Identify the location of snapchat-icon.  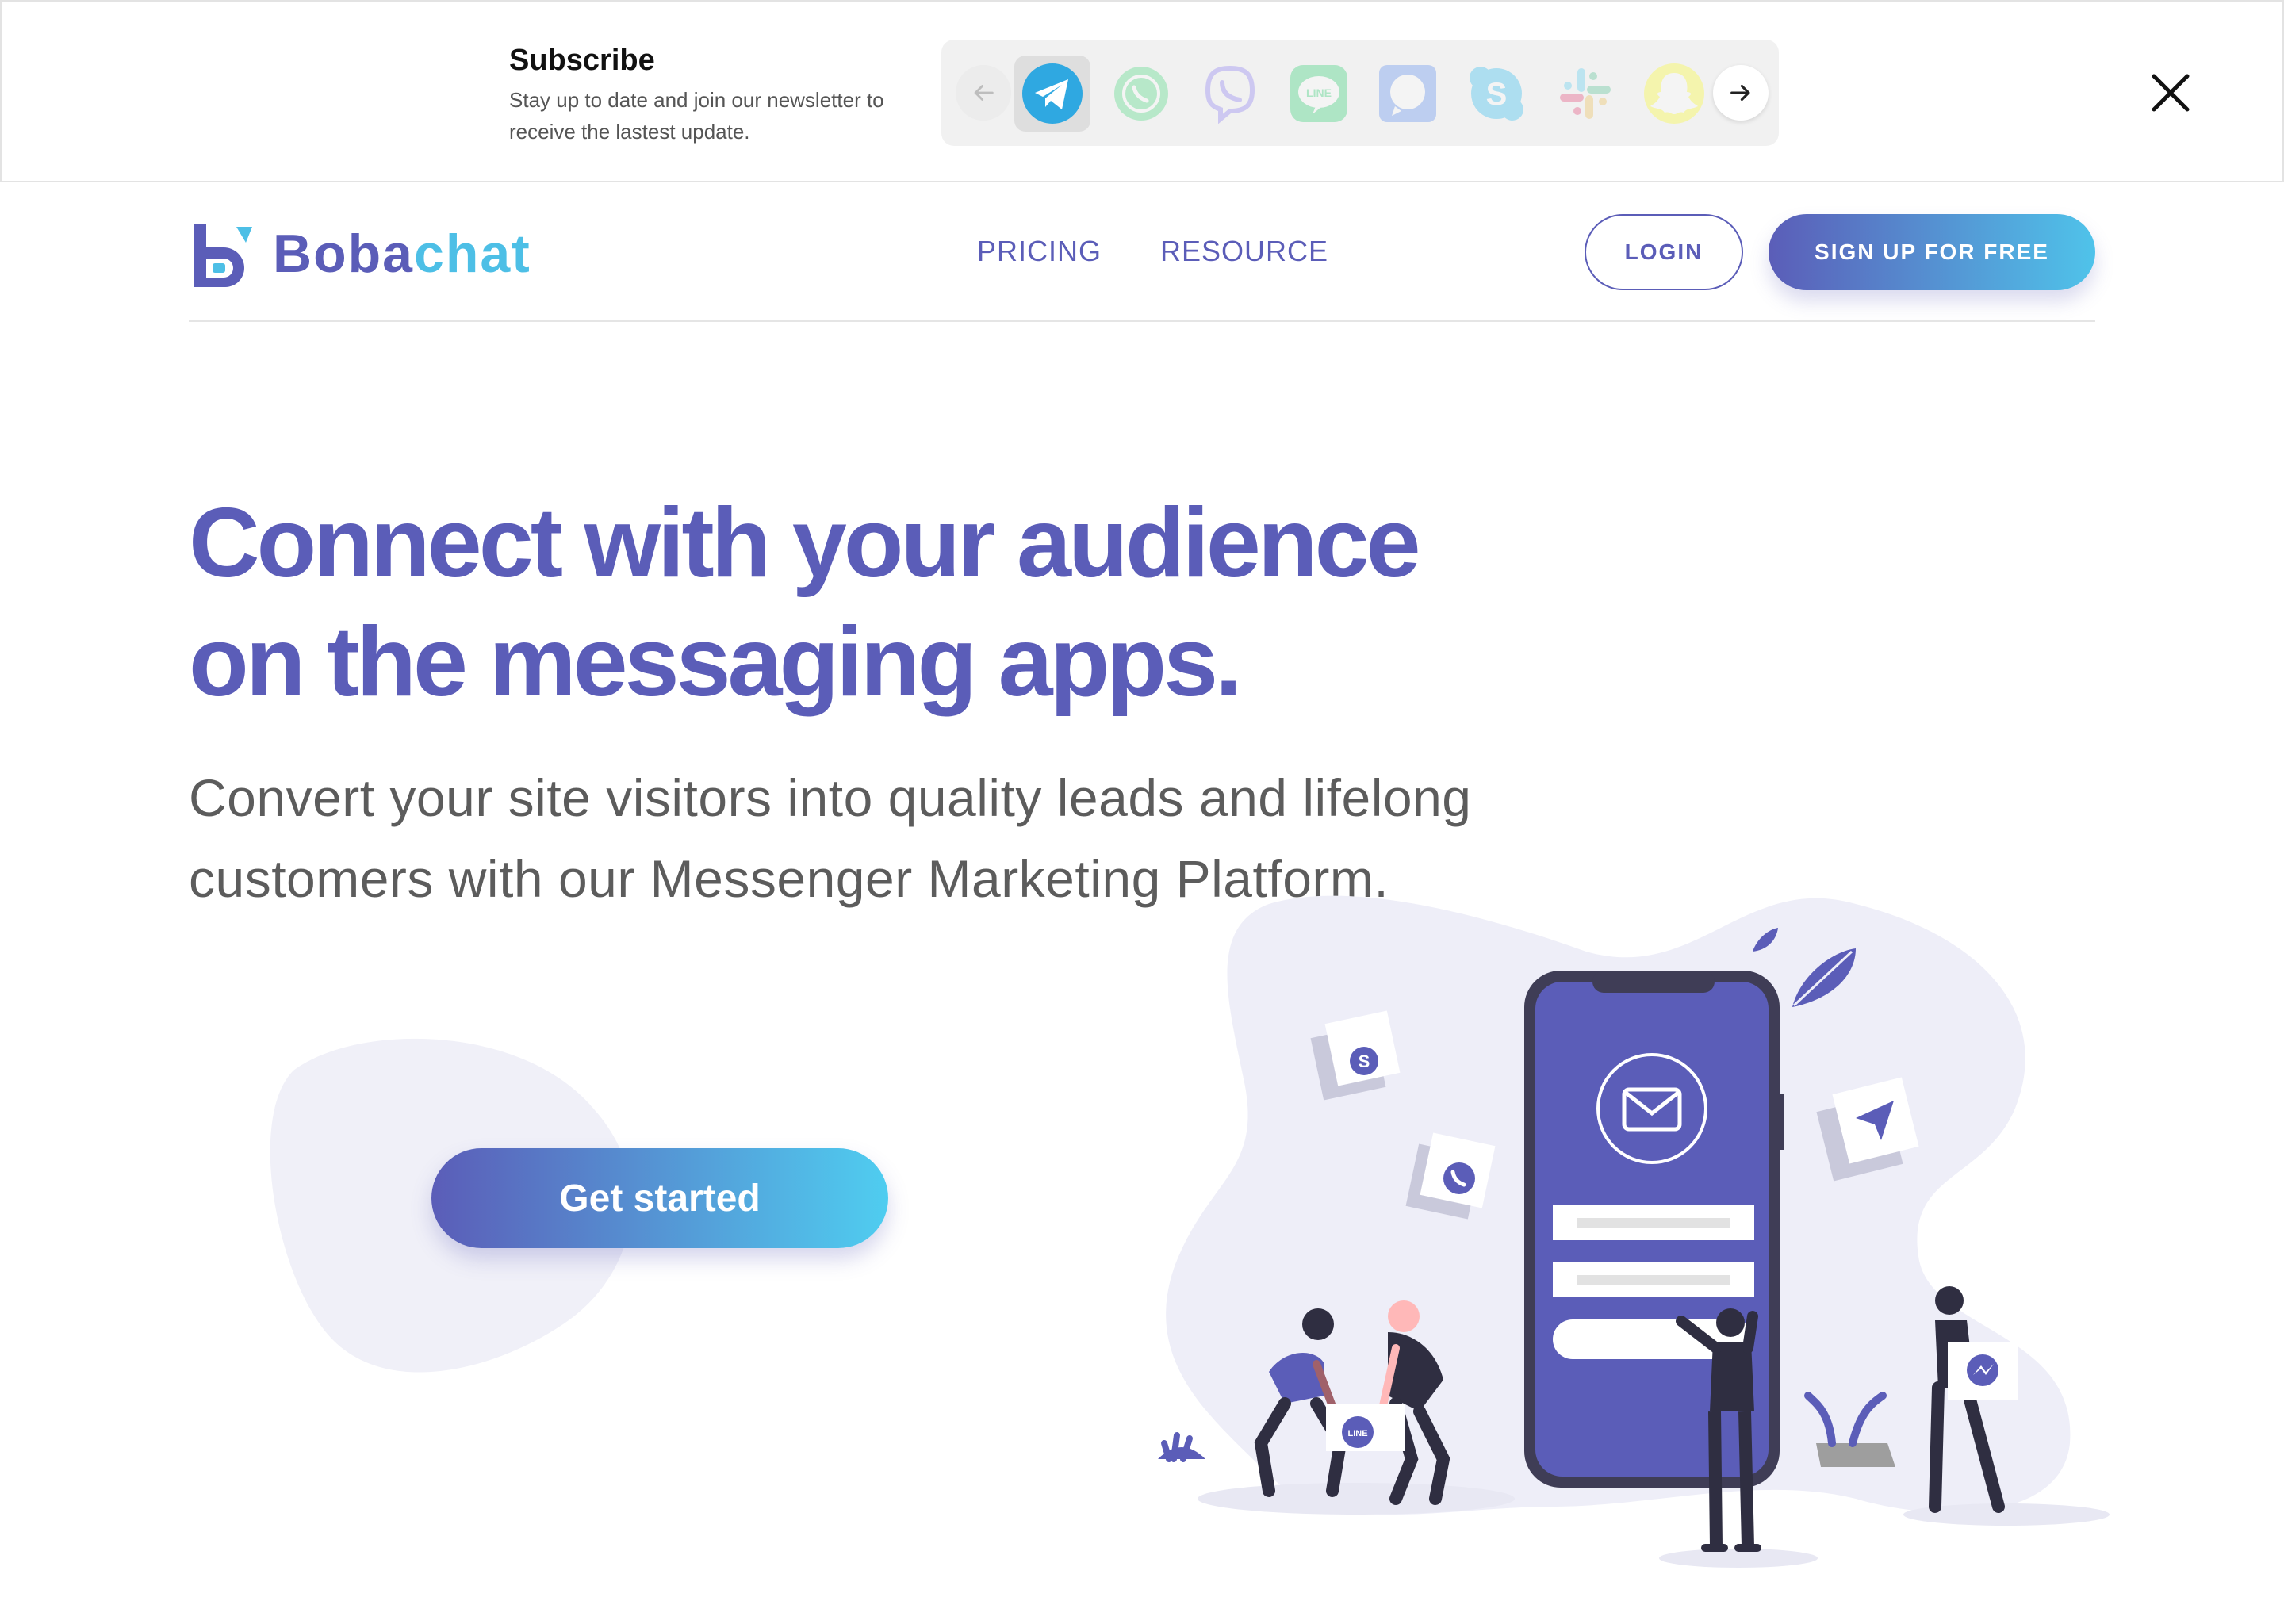
(1674, 93).